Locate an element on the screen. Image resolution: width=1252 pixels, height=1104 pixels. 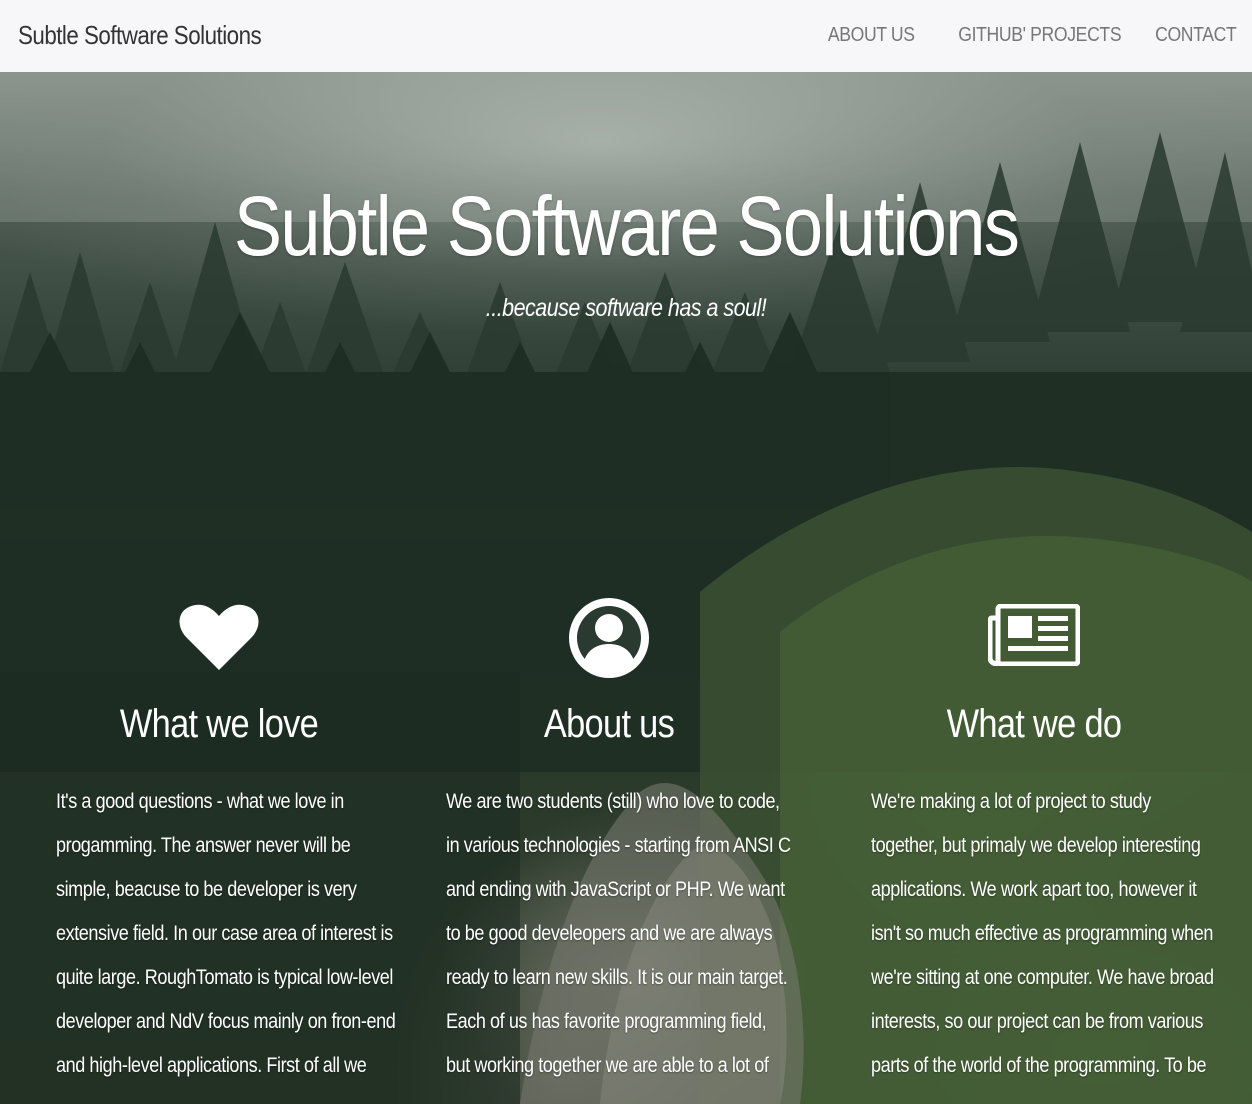
feature-heading: What we do is located at coordinates (1034, 724).